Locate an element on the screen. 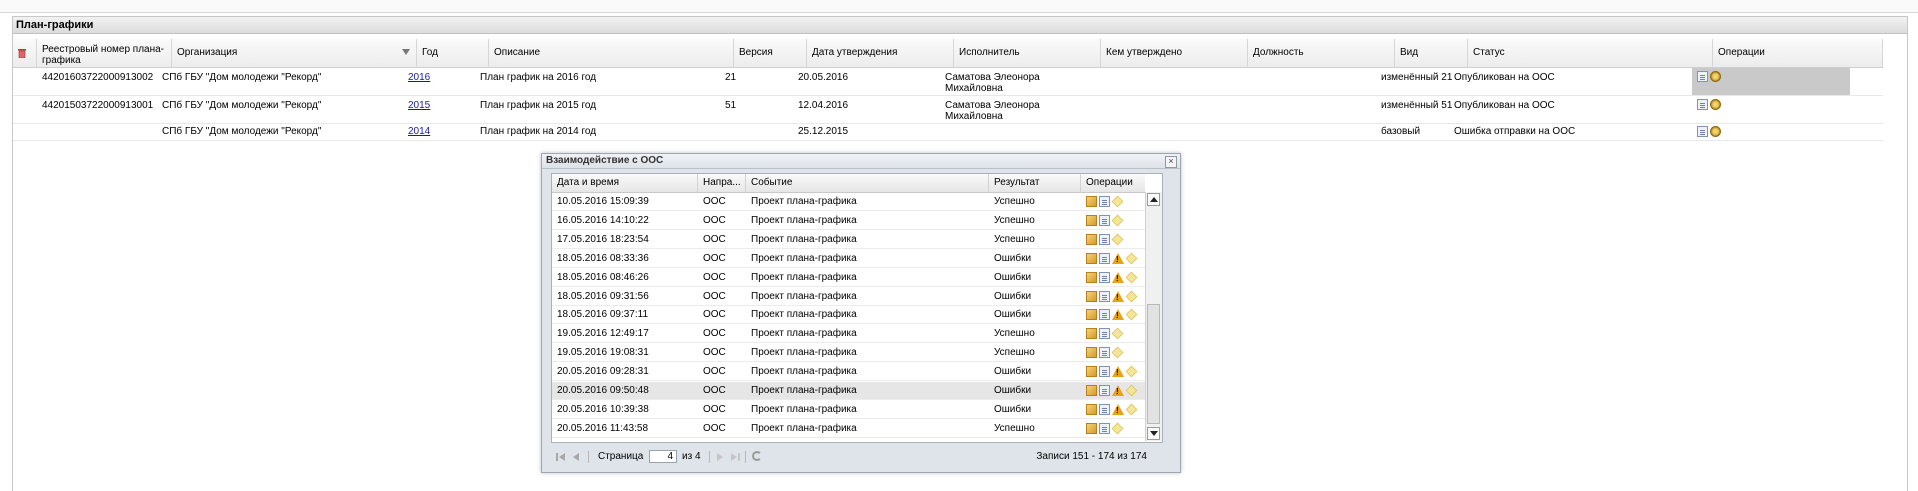  last-page-button is located at coordinates (735, 457).